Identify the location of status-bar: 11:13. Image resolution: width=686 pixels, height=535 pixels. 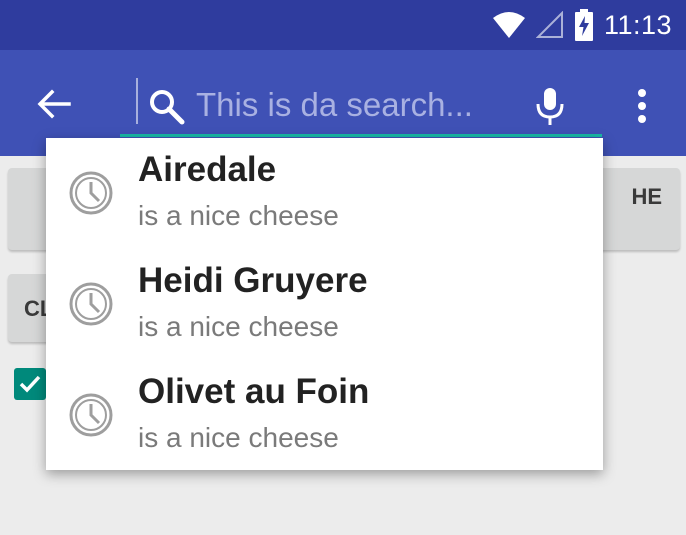
(343, 25).